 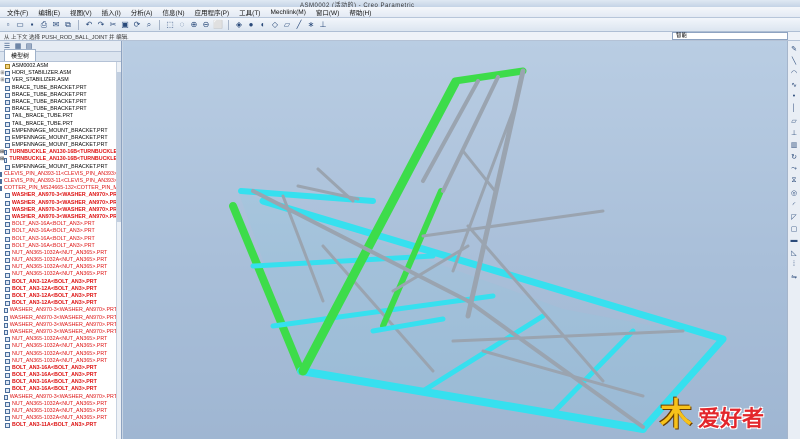 What do you see at coordinates (263, 25) in the screenshot?
I see `hidden-line-icon: ◐` at bounding box center [263, 25].